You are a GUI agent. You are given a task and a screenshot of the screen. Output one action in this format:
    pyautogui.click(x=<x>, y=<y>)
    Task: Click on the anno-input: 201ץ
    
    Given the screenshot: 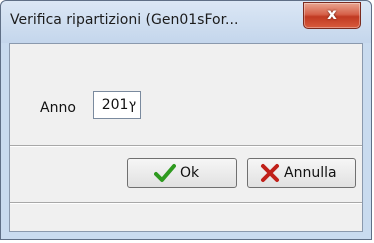 What is the action you would take?
    pyautogui.click(x=117, y=105)
    